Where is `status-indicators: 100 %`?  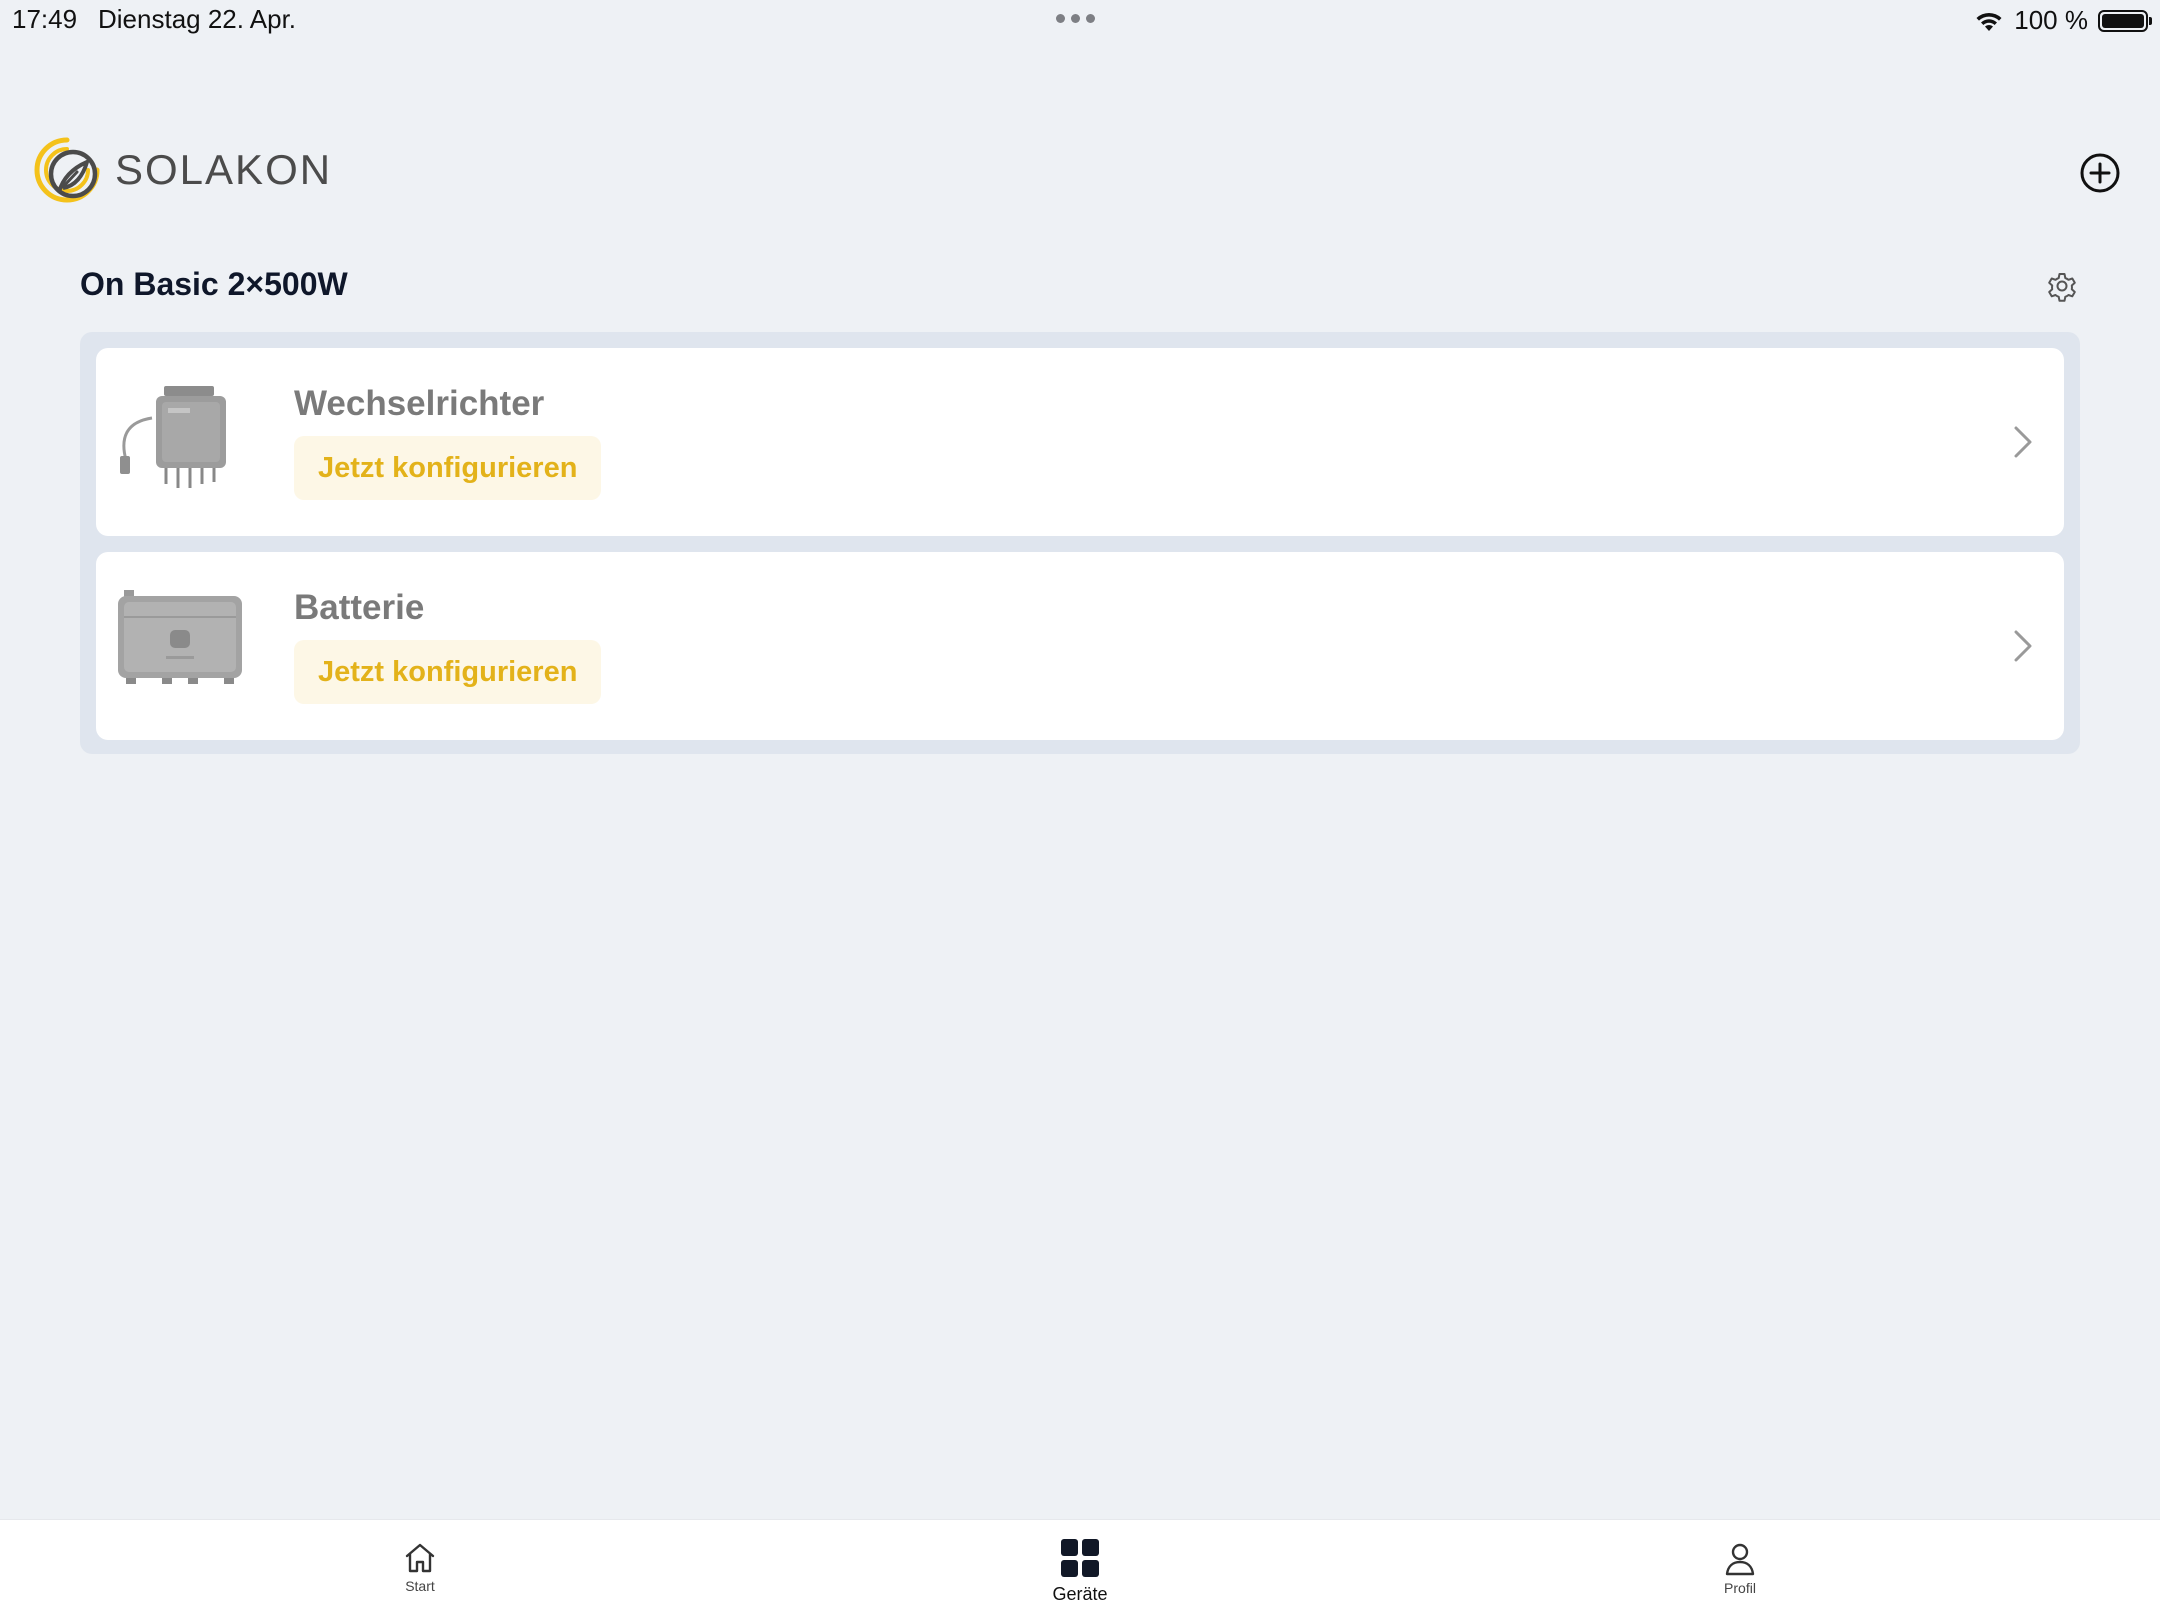
status-indicators: 100 % is located at coordinates (2063, 20).